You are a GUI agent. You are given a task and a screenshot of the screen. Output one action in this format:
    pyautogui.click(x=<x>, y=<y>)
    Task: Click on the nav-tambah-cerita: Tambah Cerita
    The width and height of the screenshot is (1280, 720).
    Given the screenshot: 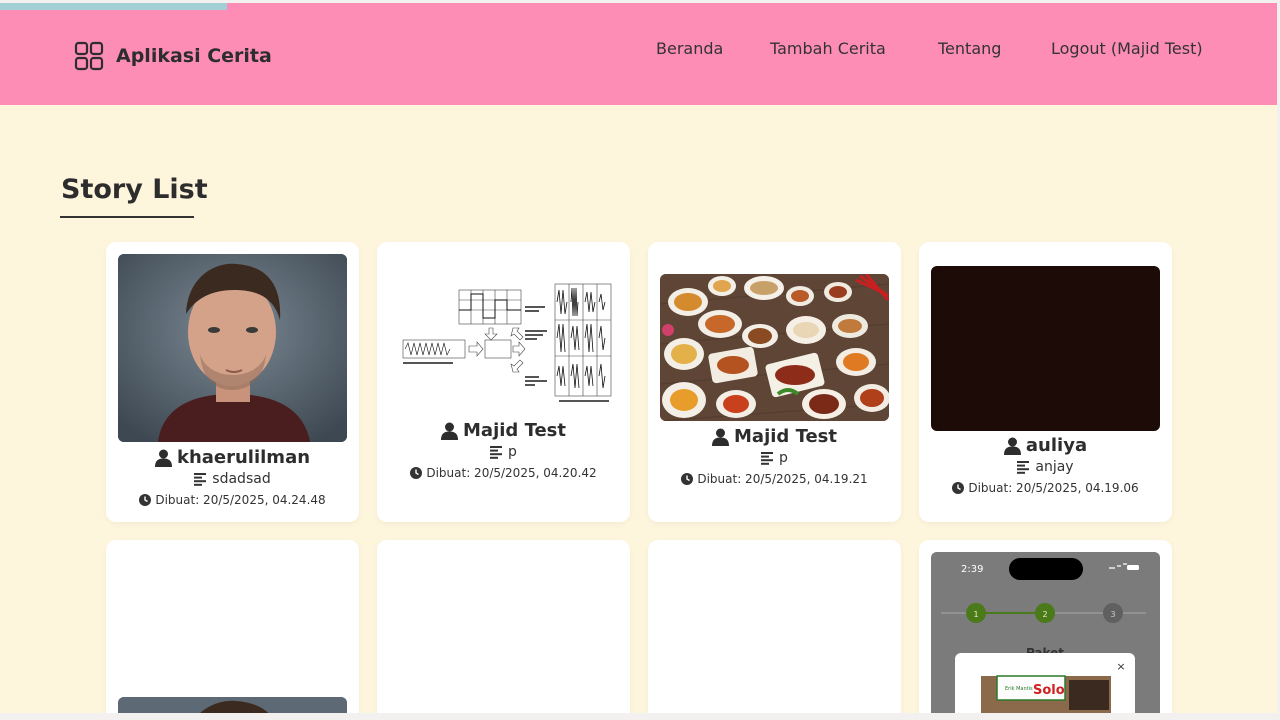 What is the action you would take?
    pyautogui.click(x=828, y=48)
    